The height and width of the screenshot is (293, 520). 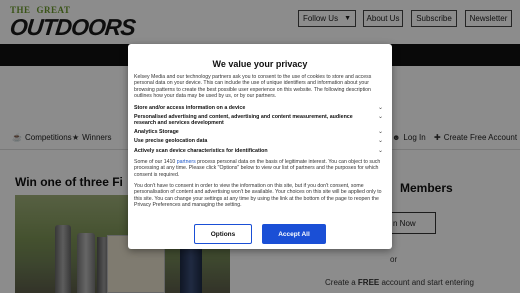 I want to click on purpose-label: Use precise geolocation data, so click(x=171, y=141).